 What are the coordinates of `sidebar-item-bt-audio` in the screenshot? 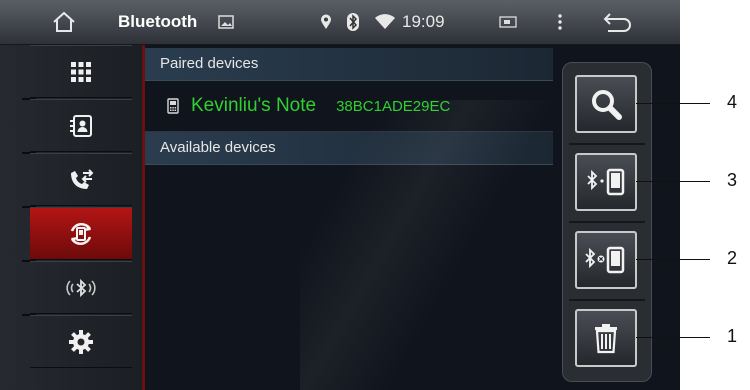 It's located at (81, 287).